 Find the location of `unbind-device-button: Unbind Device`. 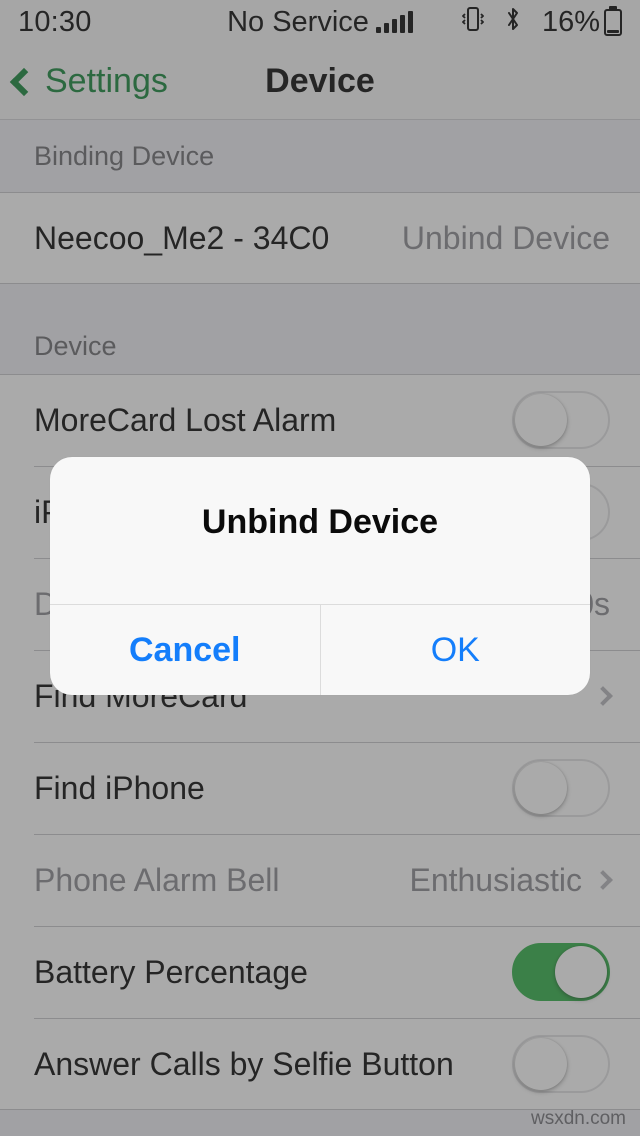

unbind-device-button: Unbind Device is located at coordinates (506, 238).